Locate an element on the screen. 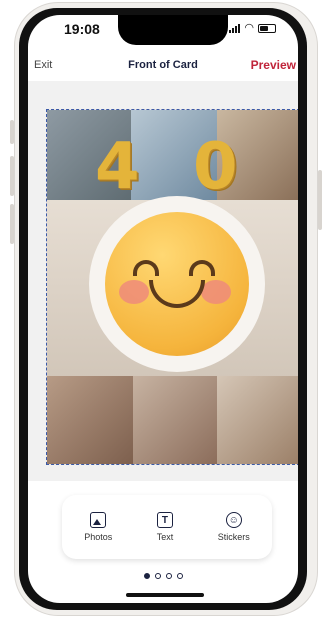  photos-tool-label: Photos is located at coordinates (98, 537).